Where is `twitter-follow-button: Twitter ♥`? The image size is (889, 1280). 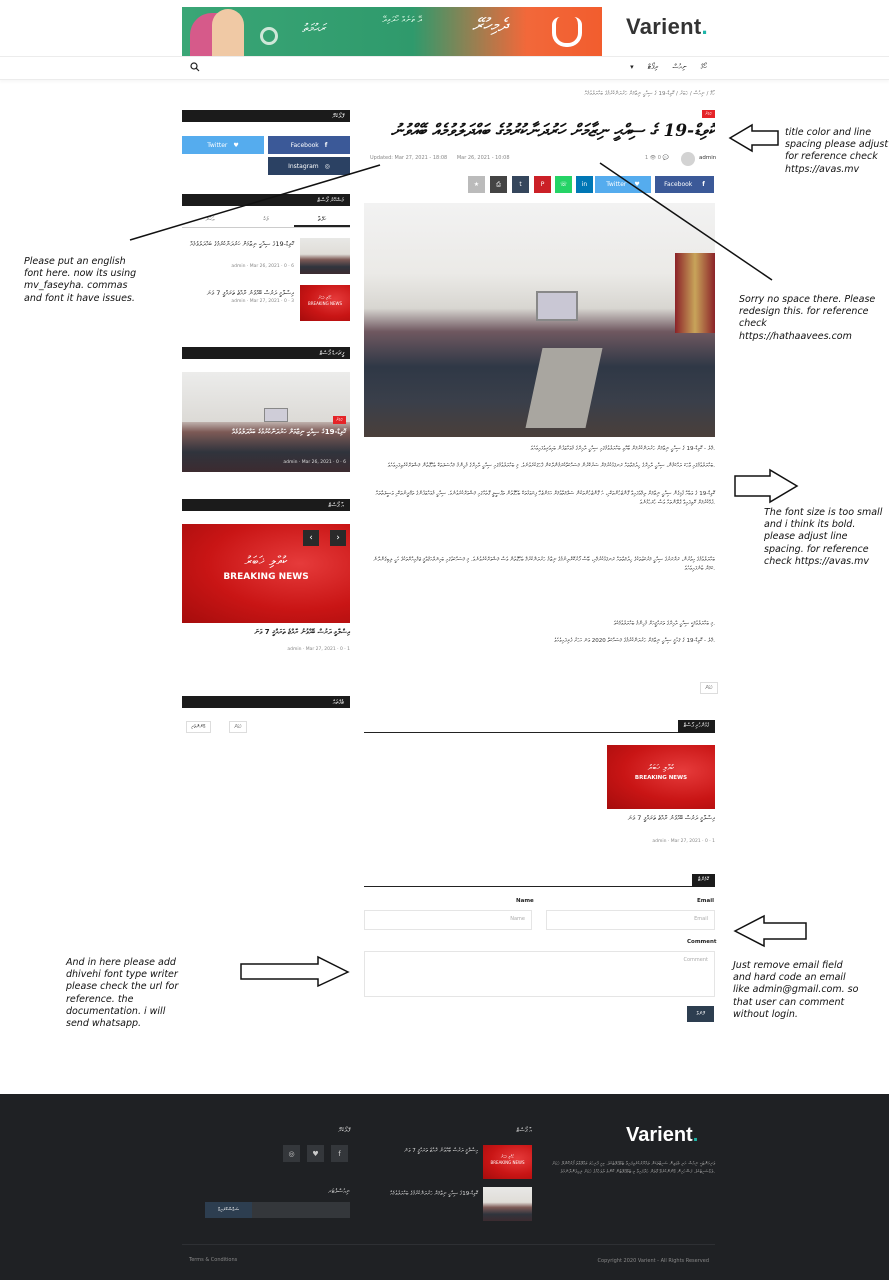 twitter-follow-button: Twitter ♥ is located at coordinates (223, 145).